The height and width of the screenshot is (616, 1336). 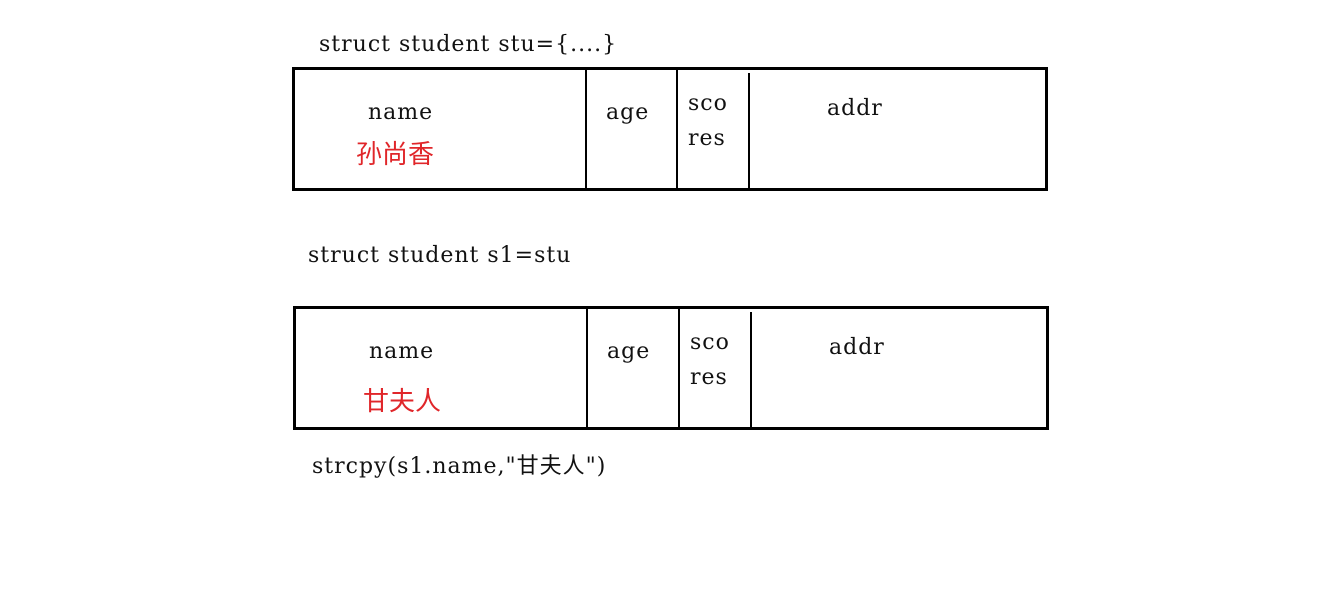 What do you see at coordinates (670, 129) in the screenshot?
I see `struct-stu-diagram: name 孙尚香 age sco res addr` at bounding box center [670, 129].